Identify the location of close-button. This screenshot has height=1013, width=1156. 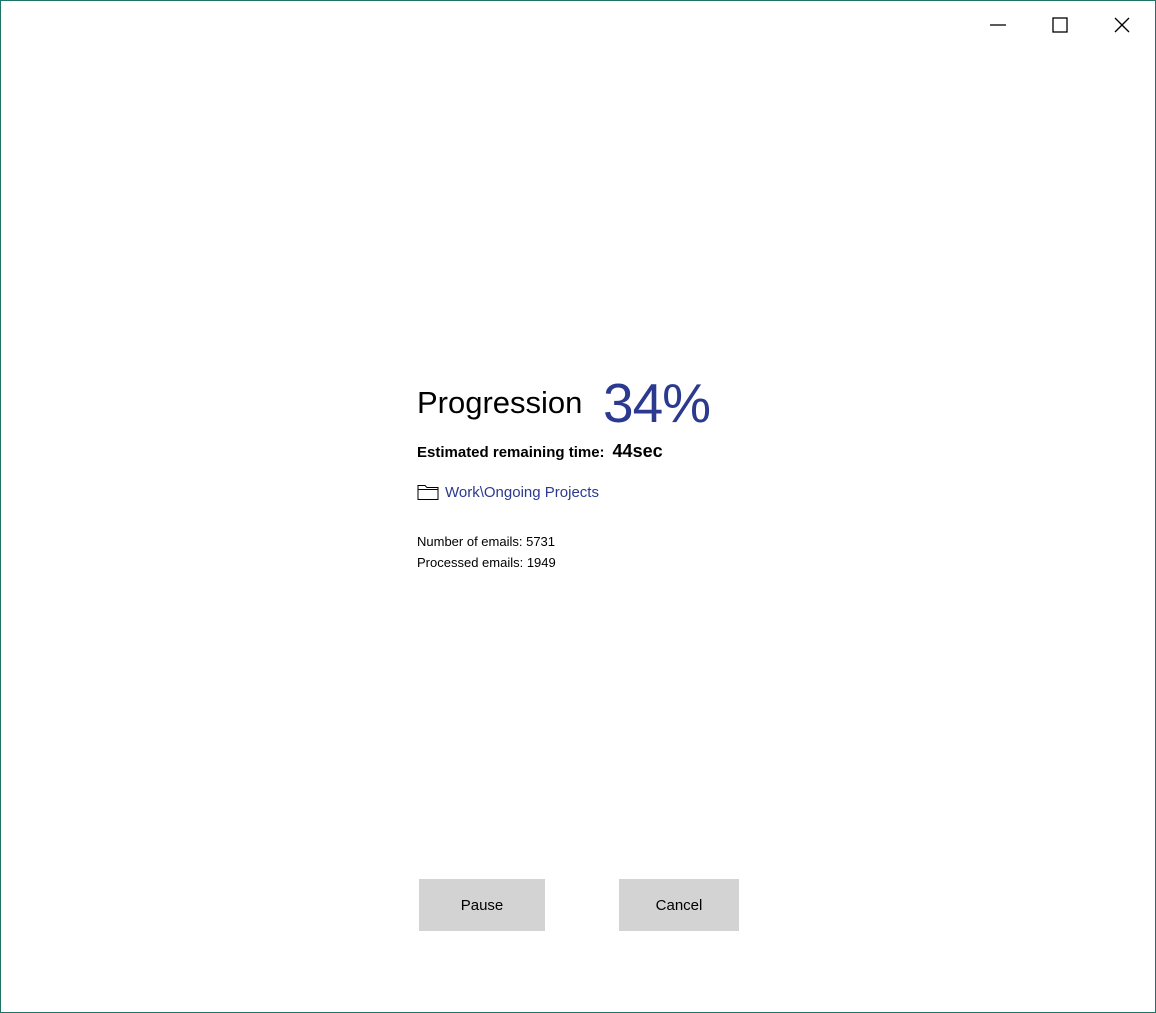
(1122, 25).